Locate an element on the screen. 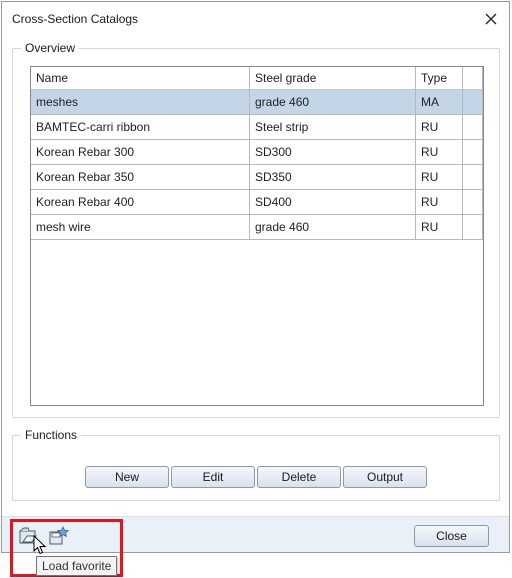  overview-legend: Overview is located at coordinates (50, 48).